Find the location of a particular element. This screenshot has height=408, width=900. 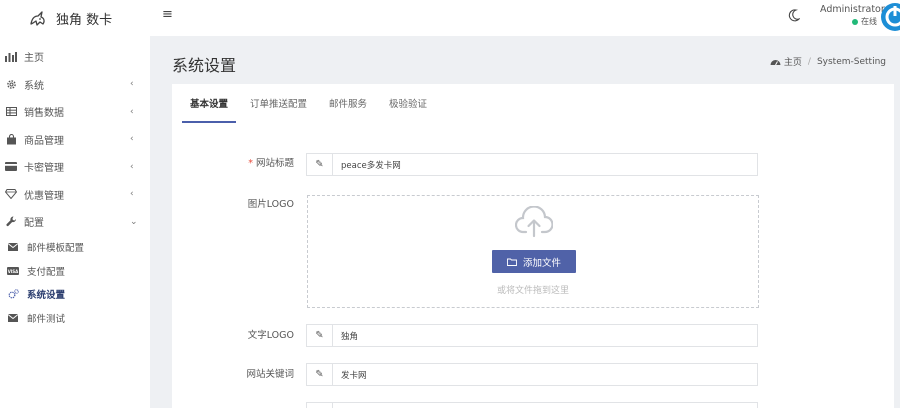

site-title-field: ✎ peace多发卡网 is located at coordinates (532, 164).